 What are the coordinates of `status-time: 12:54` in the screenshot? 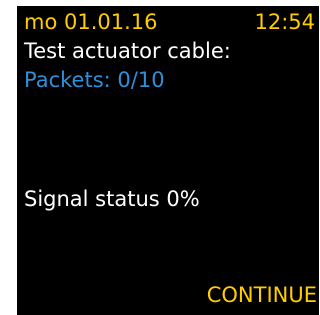 It's located at (284, 22).